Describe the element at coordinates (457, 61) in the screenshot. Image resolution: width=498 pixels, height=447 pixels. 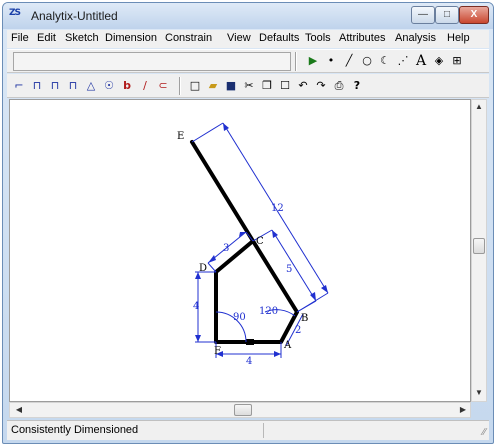
I see `grid-icon: ⊞` at that location.